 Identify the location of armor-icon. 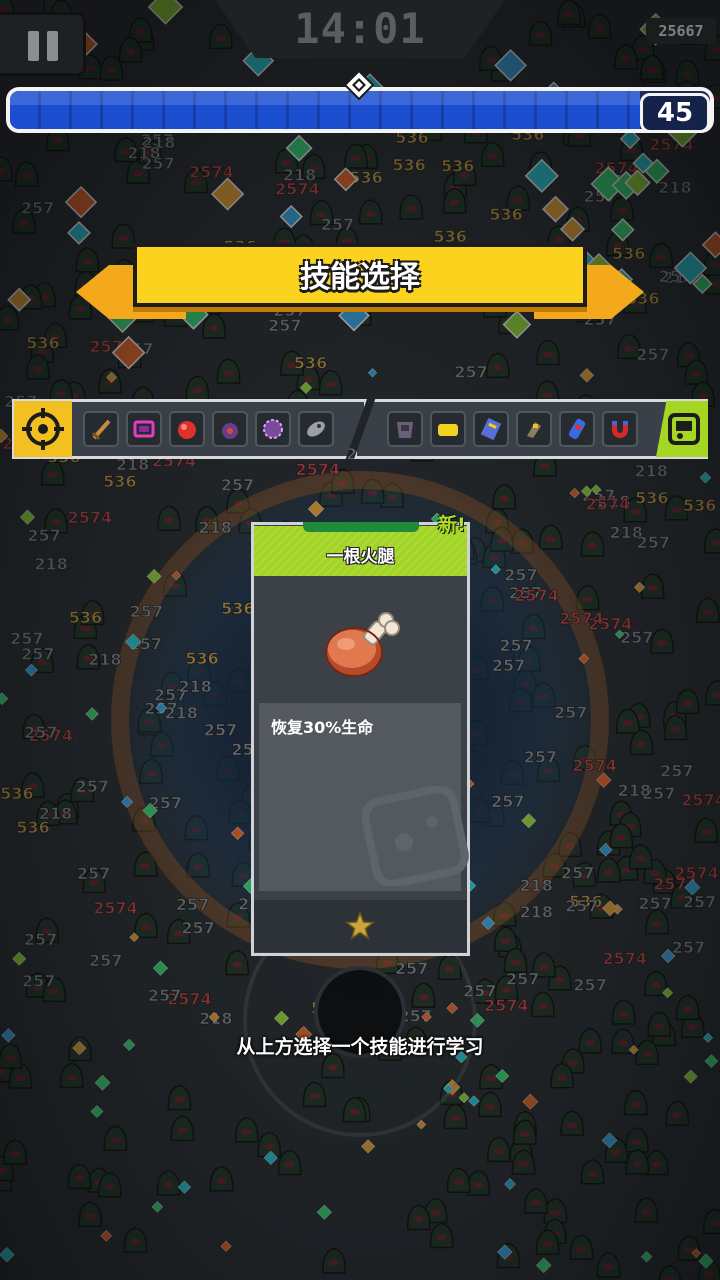
(405, 430).